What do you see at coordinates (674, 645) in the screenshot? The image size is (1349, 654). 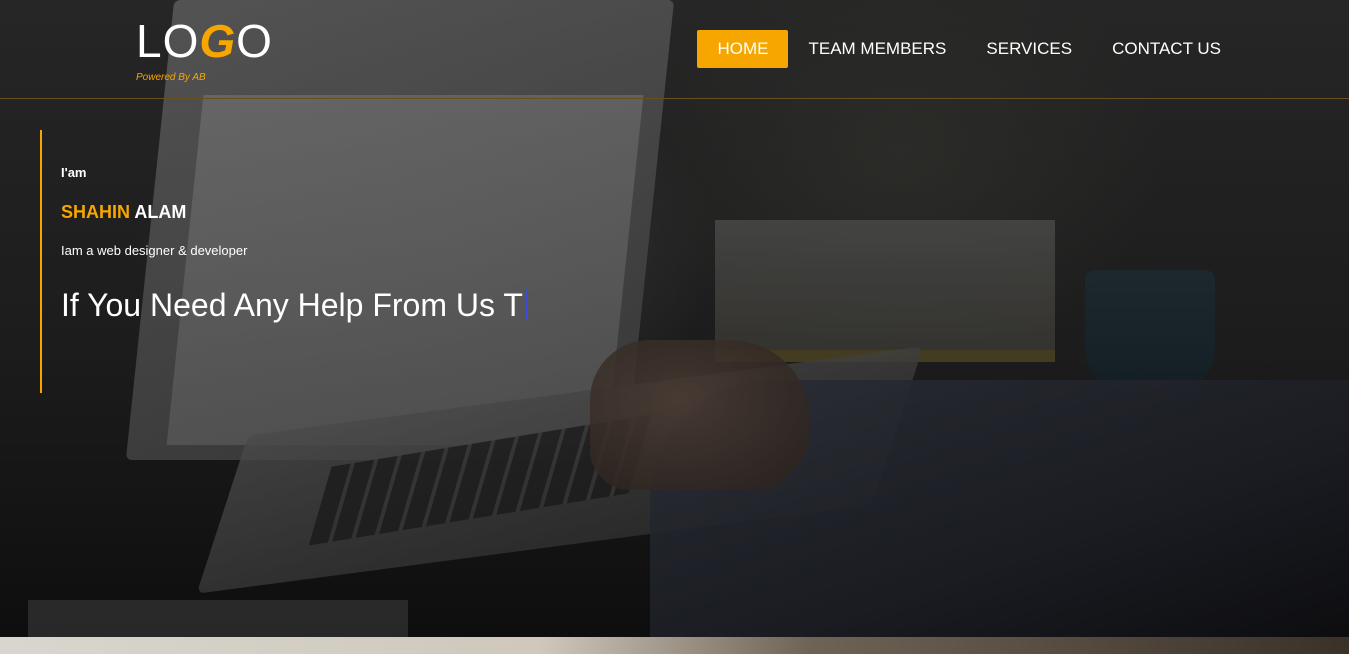 I see `bottom-section-edge` at bounding box center [674, 645].